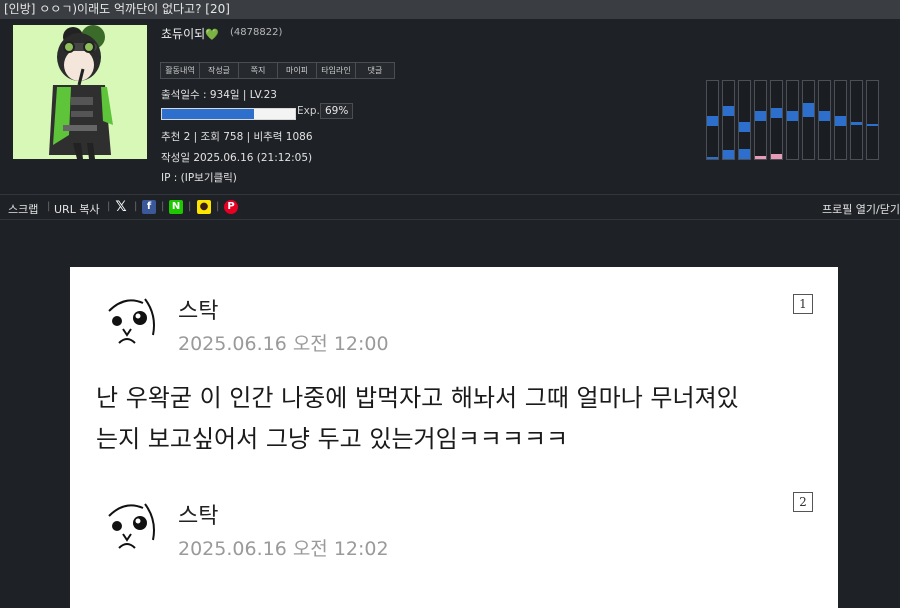  I want to click on written-date: 작성일 2025.06.16 (21:12:05), so click(237, 158).